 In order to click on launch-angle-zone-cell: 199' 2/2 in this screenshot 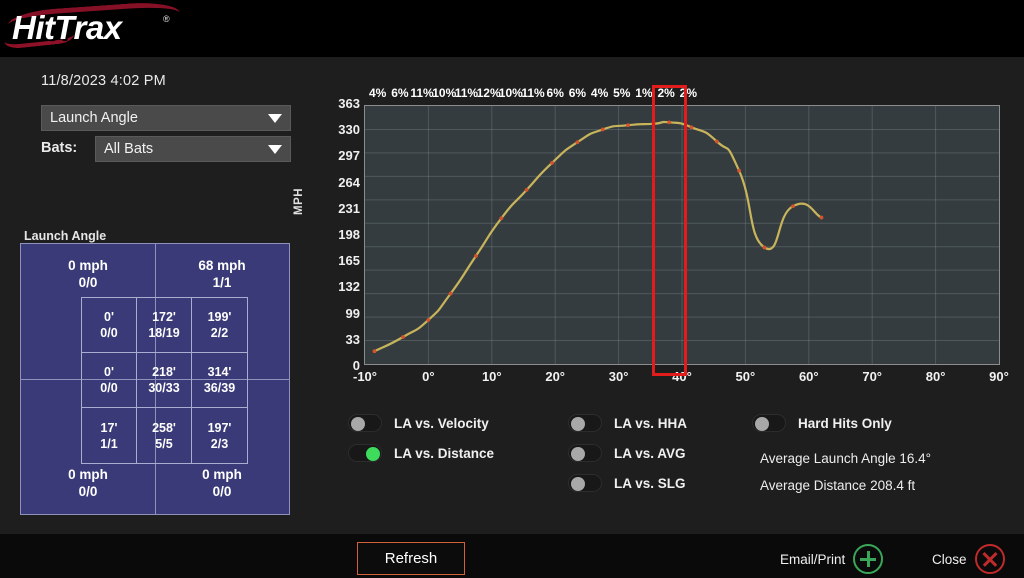, I will do `click(219, 325)`.